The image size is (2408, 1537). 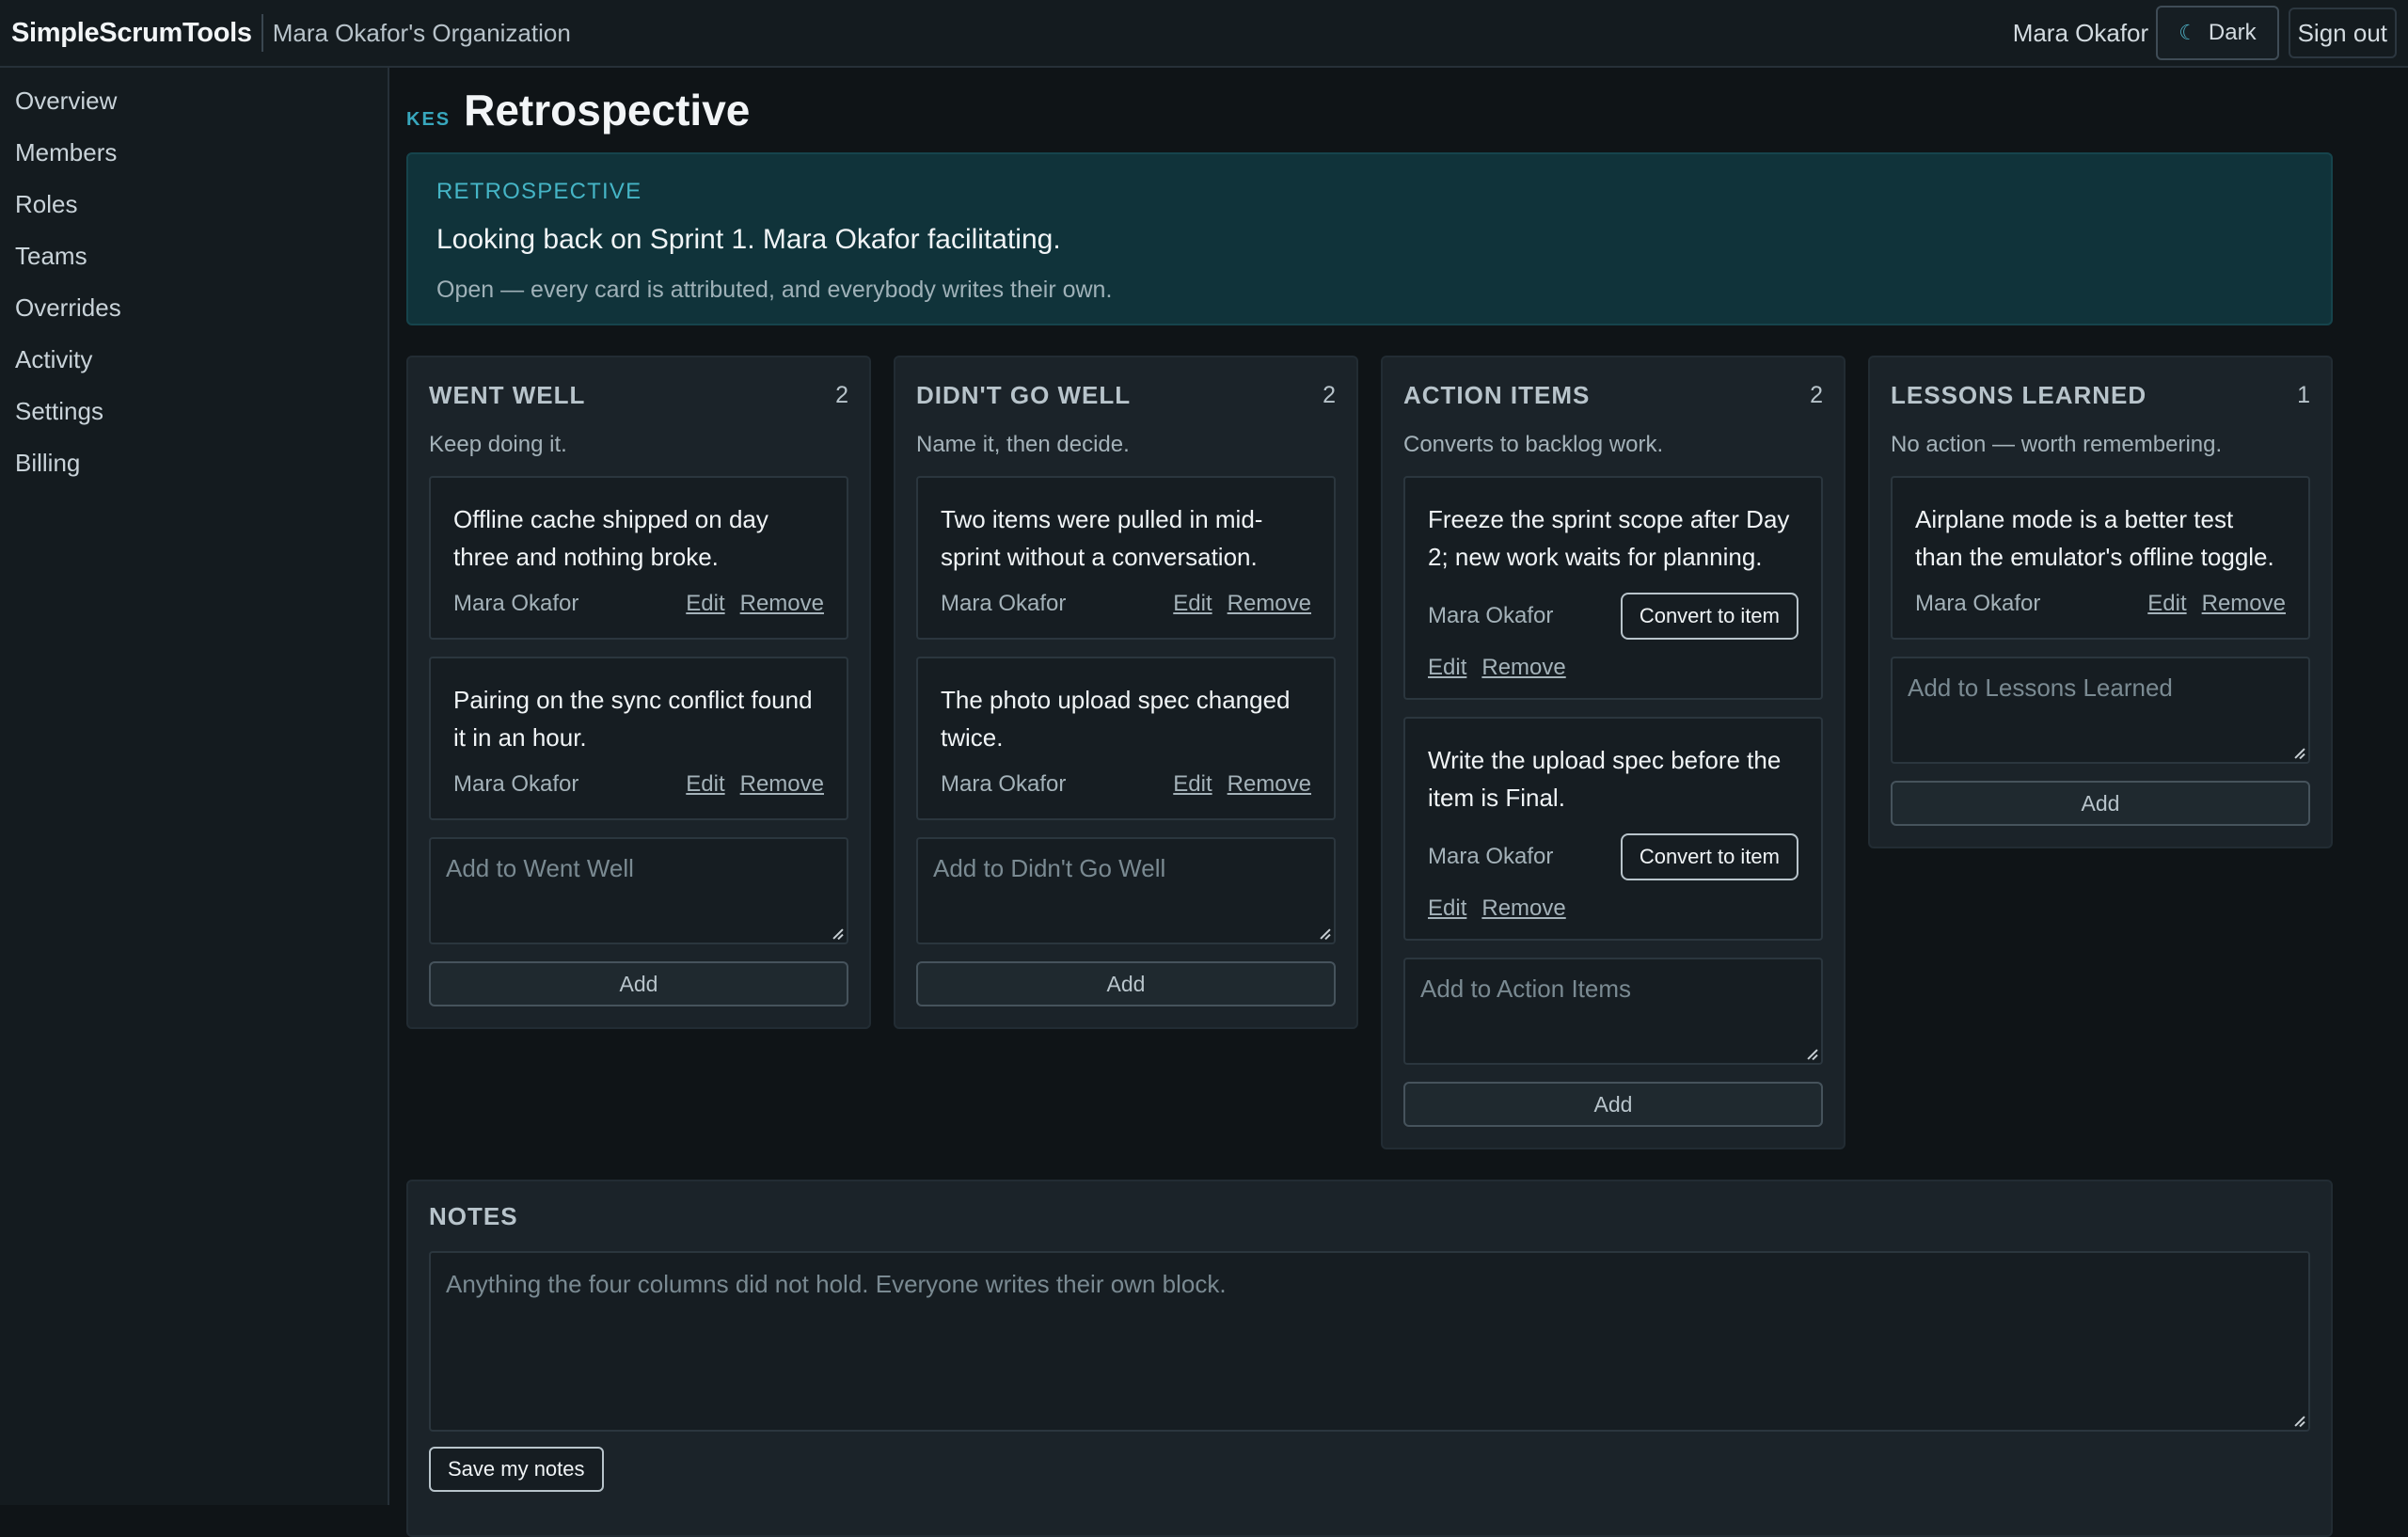 What do you see at coordinates (429, 119) in the screenshot?
I see `project-code: KES` at bounding box center [429, 119].